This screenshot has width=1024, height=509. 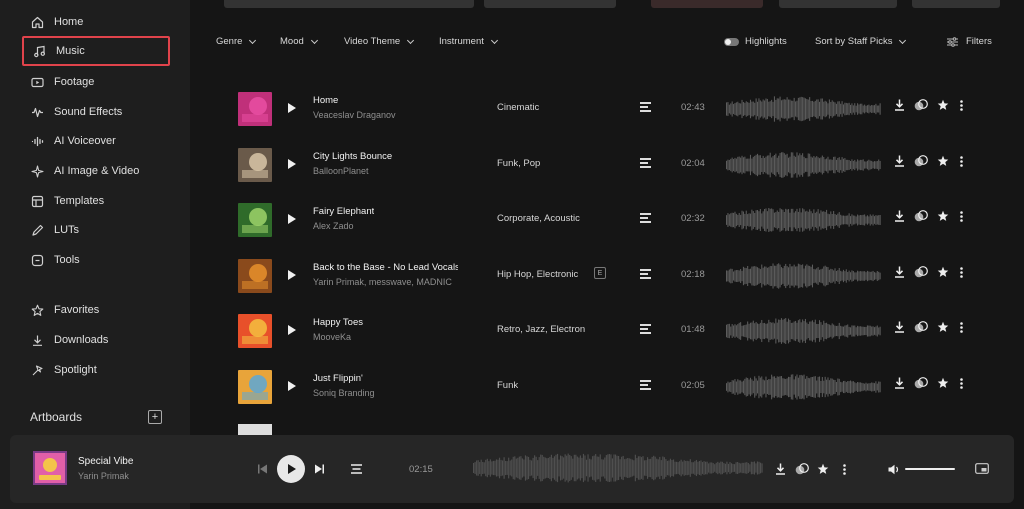 What do you see at coordinates (379, 41) in the screenshot?
I see `video-theme-dropdown: Video Theme` at bounding box center [379, 41].